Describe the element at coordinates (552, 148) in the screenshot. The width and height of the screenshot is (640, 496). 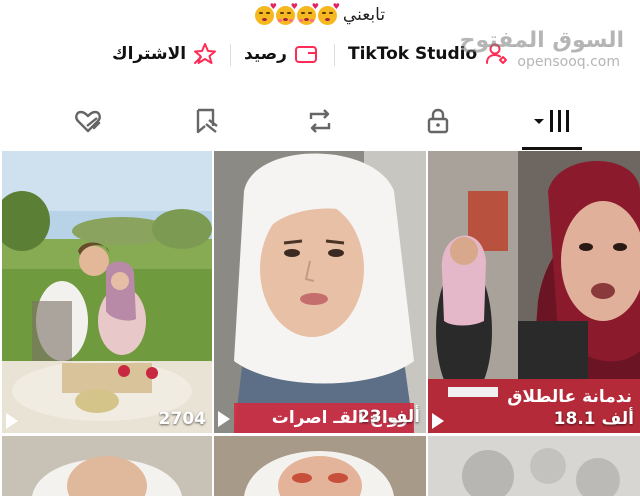
I see `selected-tab-indicator` at that location.